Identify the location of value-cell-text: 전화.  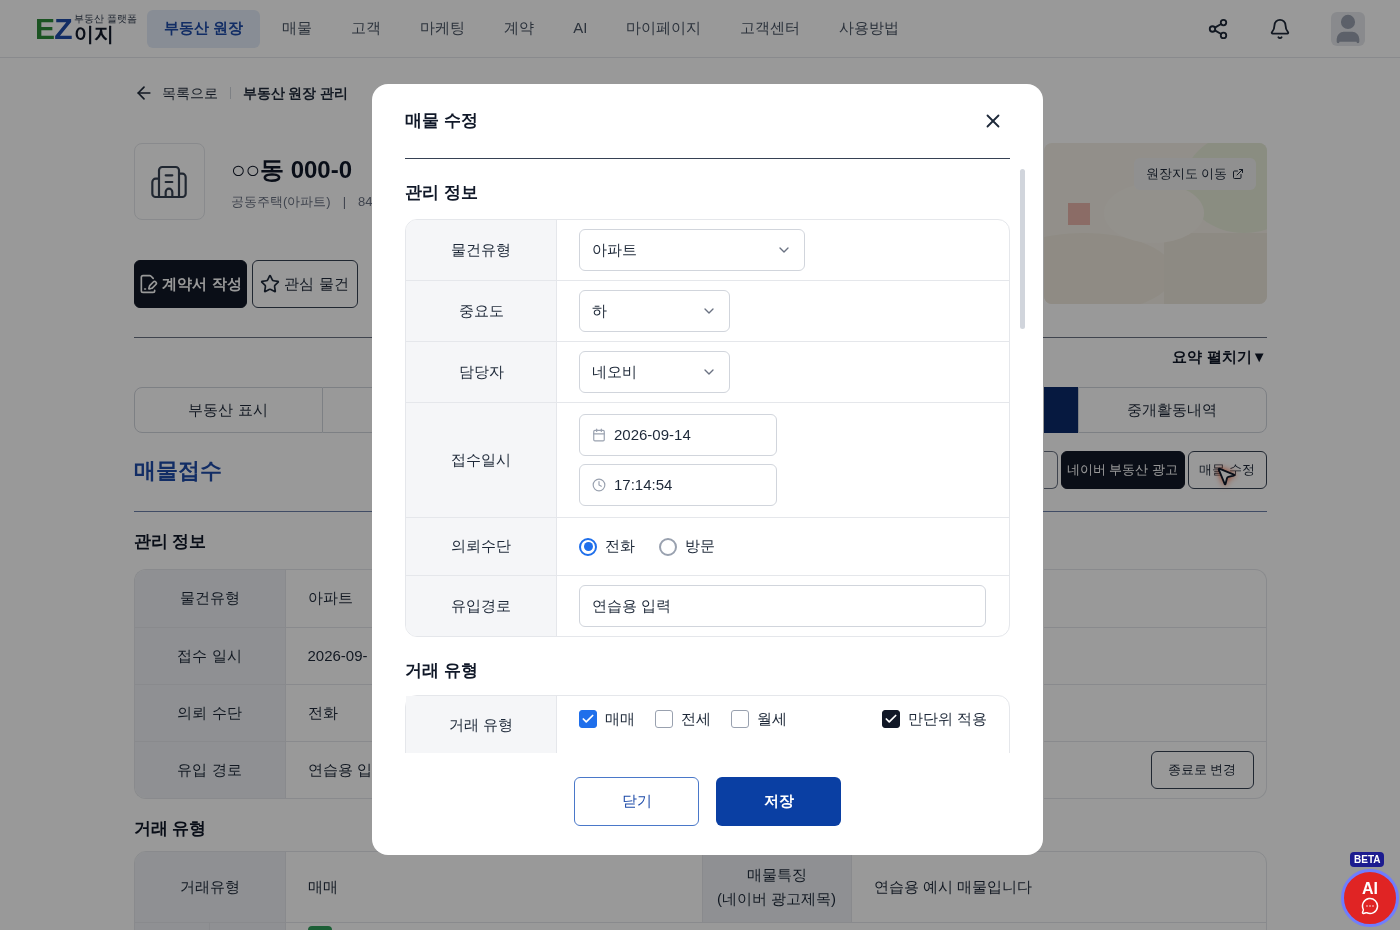
(322, 712).